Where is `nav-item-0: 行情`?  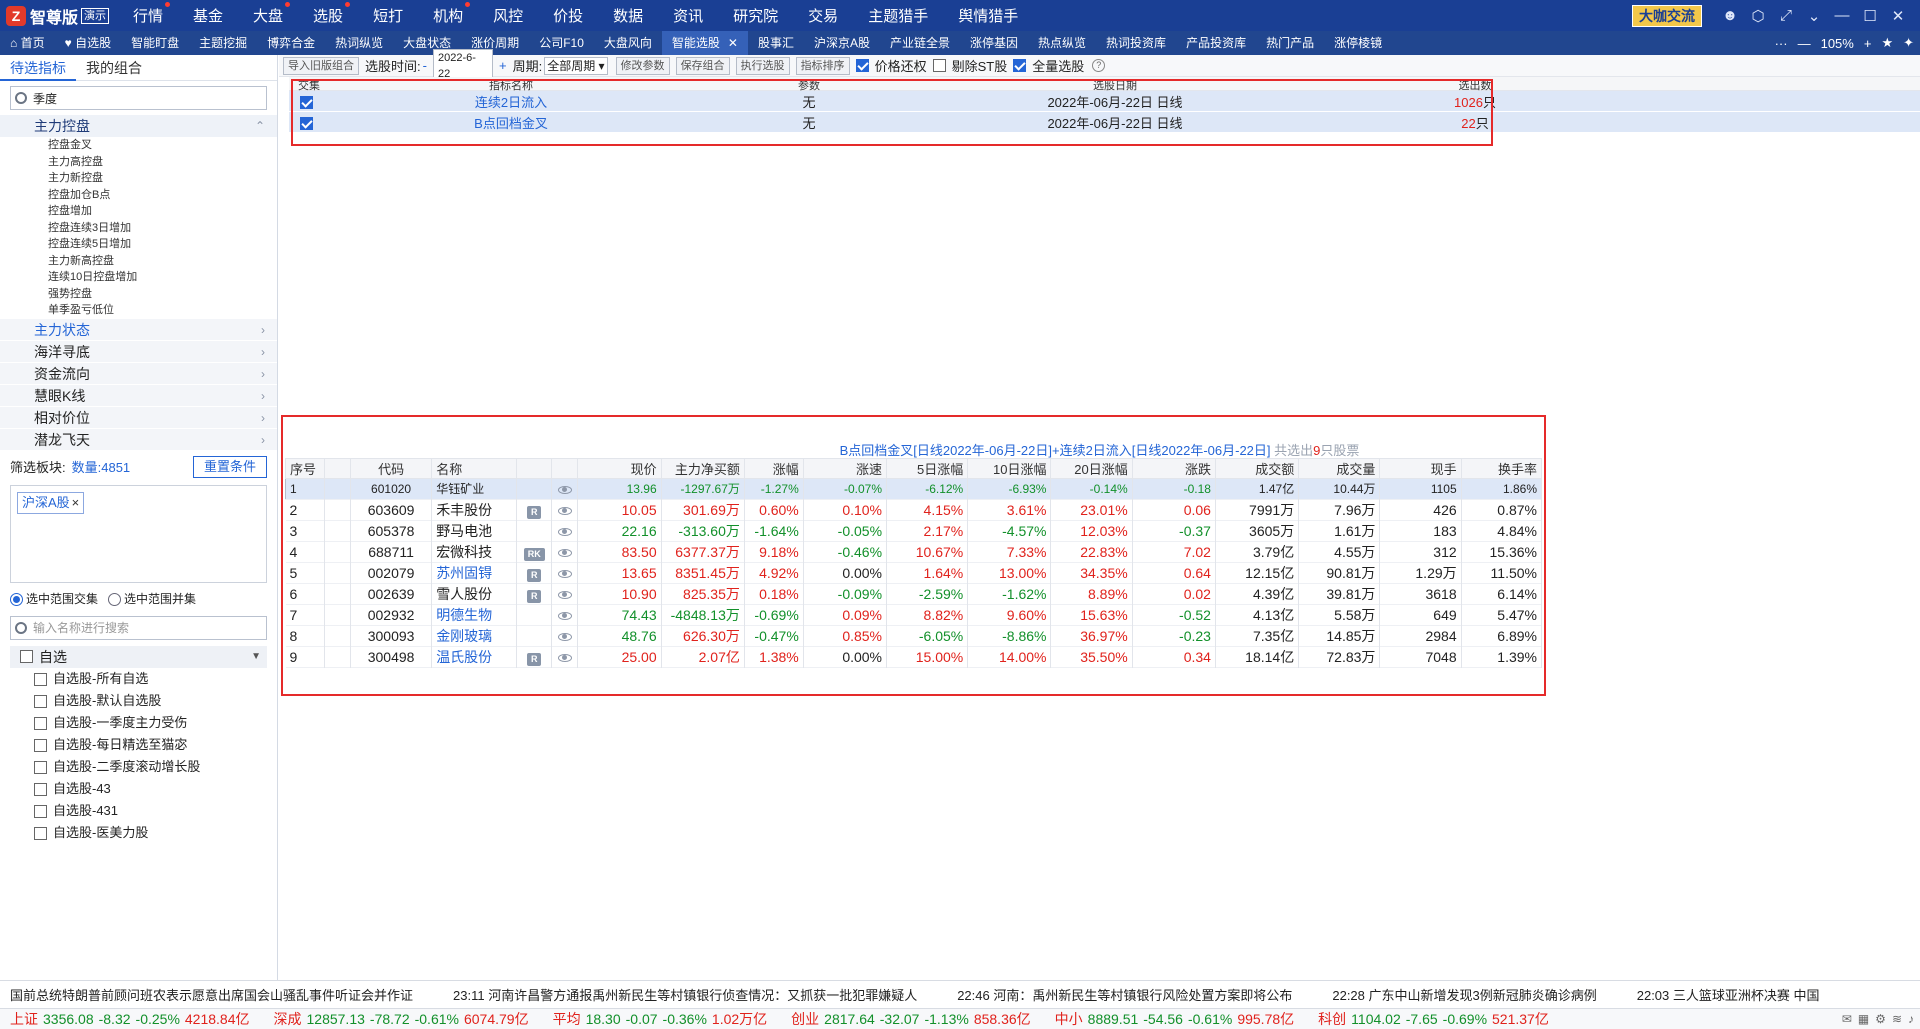 nav-item-0: 行情 is located at coordinates (148, 14).